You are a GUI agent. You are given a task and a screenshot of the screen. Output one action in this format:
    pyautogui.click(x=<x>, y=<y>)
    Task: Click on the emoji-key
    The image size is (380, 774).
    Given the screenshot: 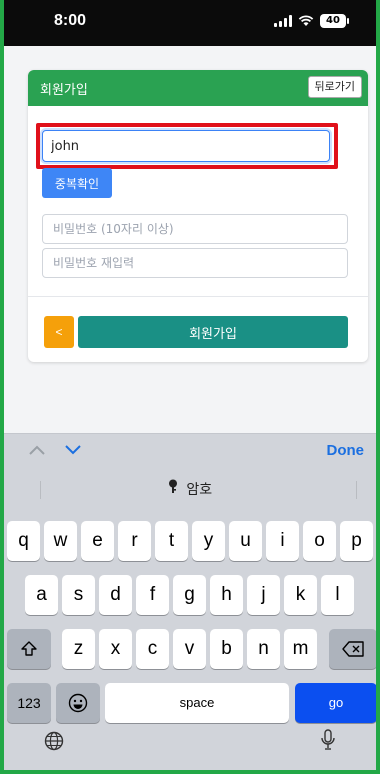 What is the action you would take?
    pyautogui.click(x=78, y=703)
    